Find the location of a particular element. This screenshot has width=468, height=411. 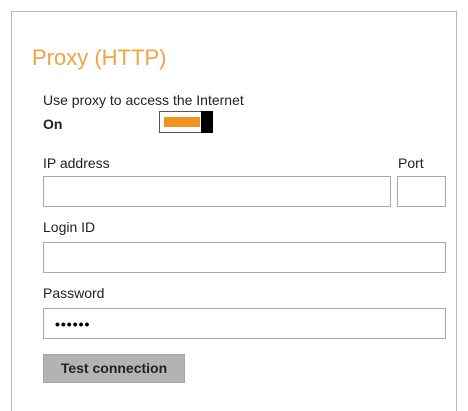

proxy-toggle-switch is located at coordinates (186, 122).